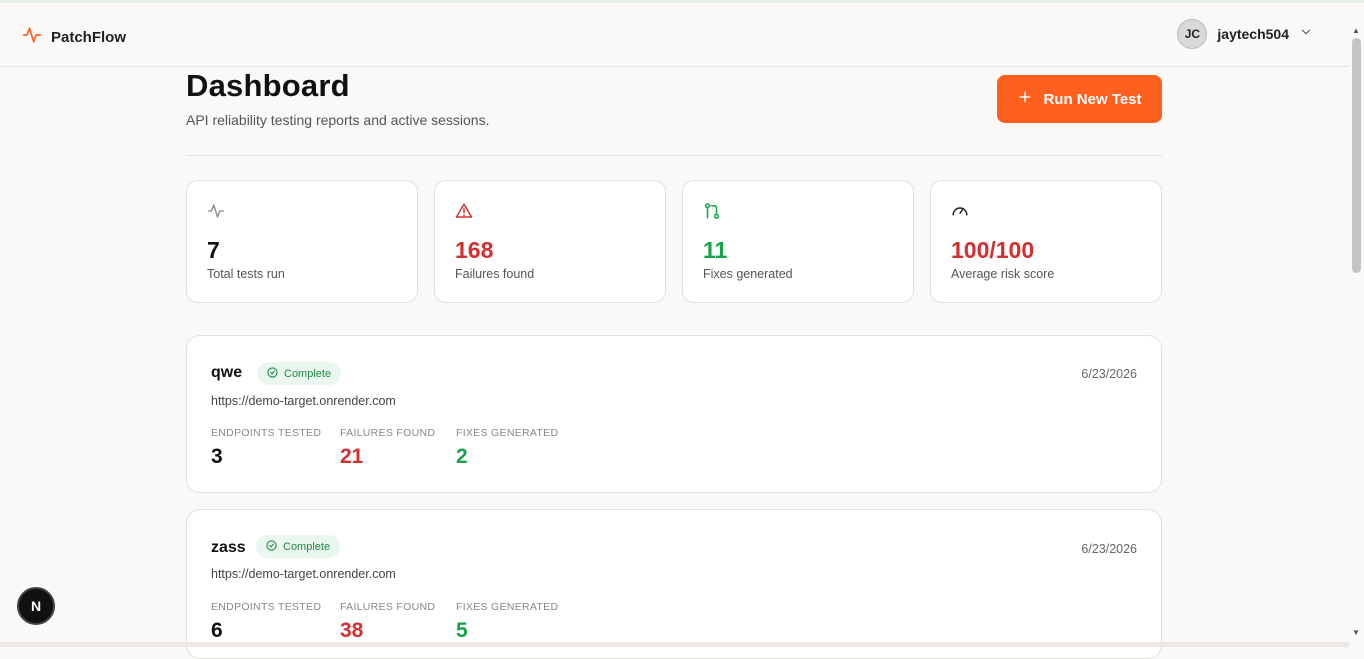  What do you see at coordinates (1306, 34) in the screenshot?
I see `chevron-down-icon` at bounding box center [1306, 34].